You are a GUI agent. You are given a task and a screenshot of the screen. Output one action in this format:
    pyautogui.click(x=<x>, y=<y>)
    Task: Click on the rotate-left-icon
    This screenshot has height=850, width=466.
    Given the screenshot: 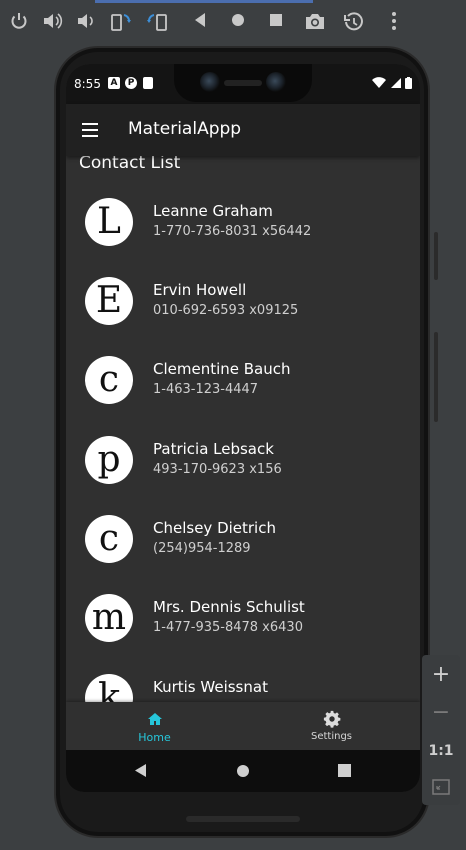 What is the action you would take?
    pyautogui.click(x=121, y=23)
    